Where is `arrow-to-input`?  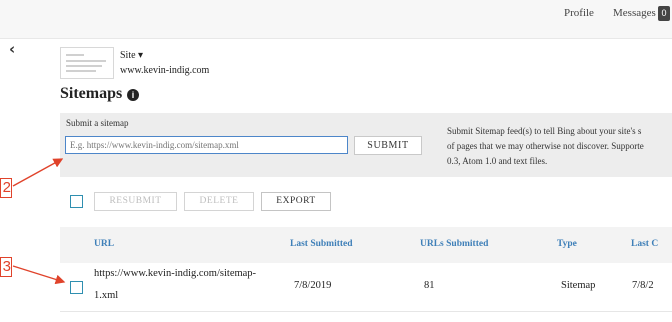
arrow-to-input is located at coordinates (38, 172).